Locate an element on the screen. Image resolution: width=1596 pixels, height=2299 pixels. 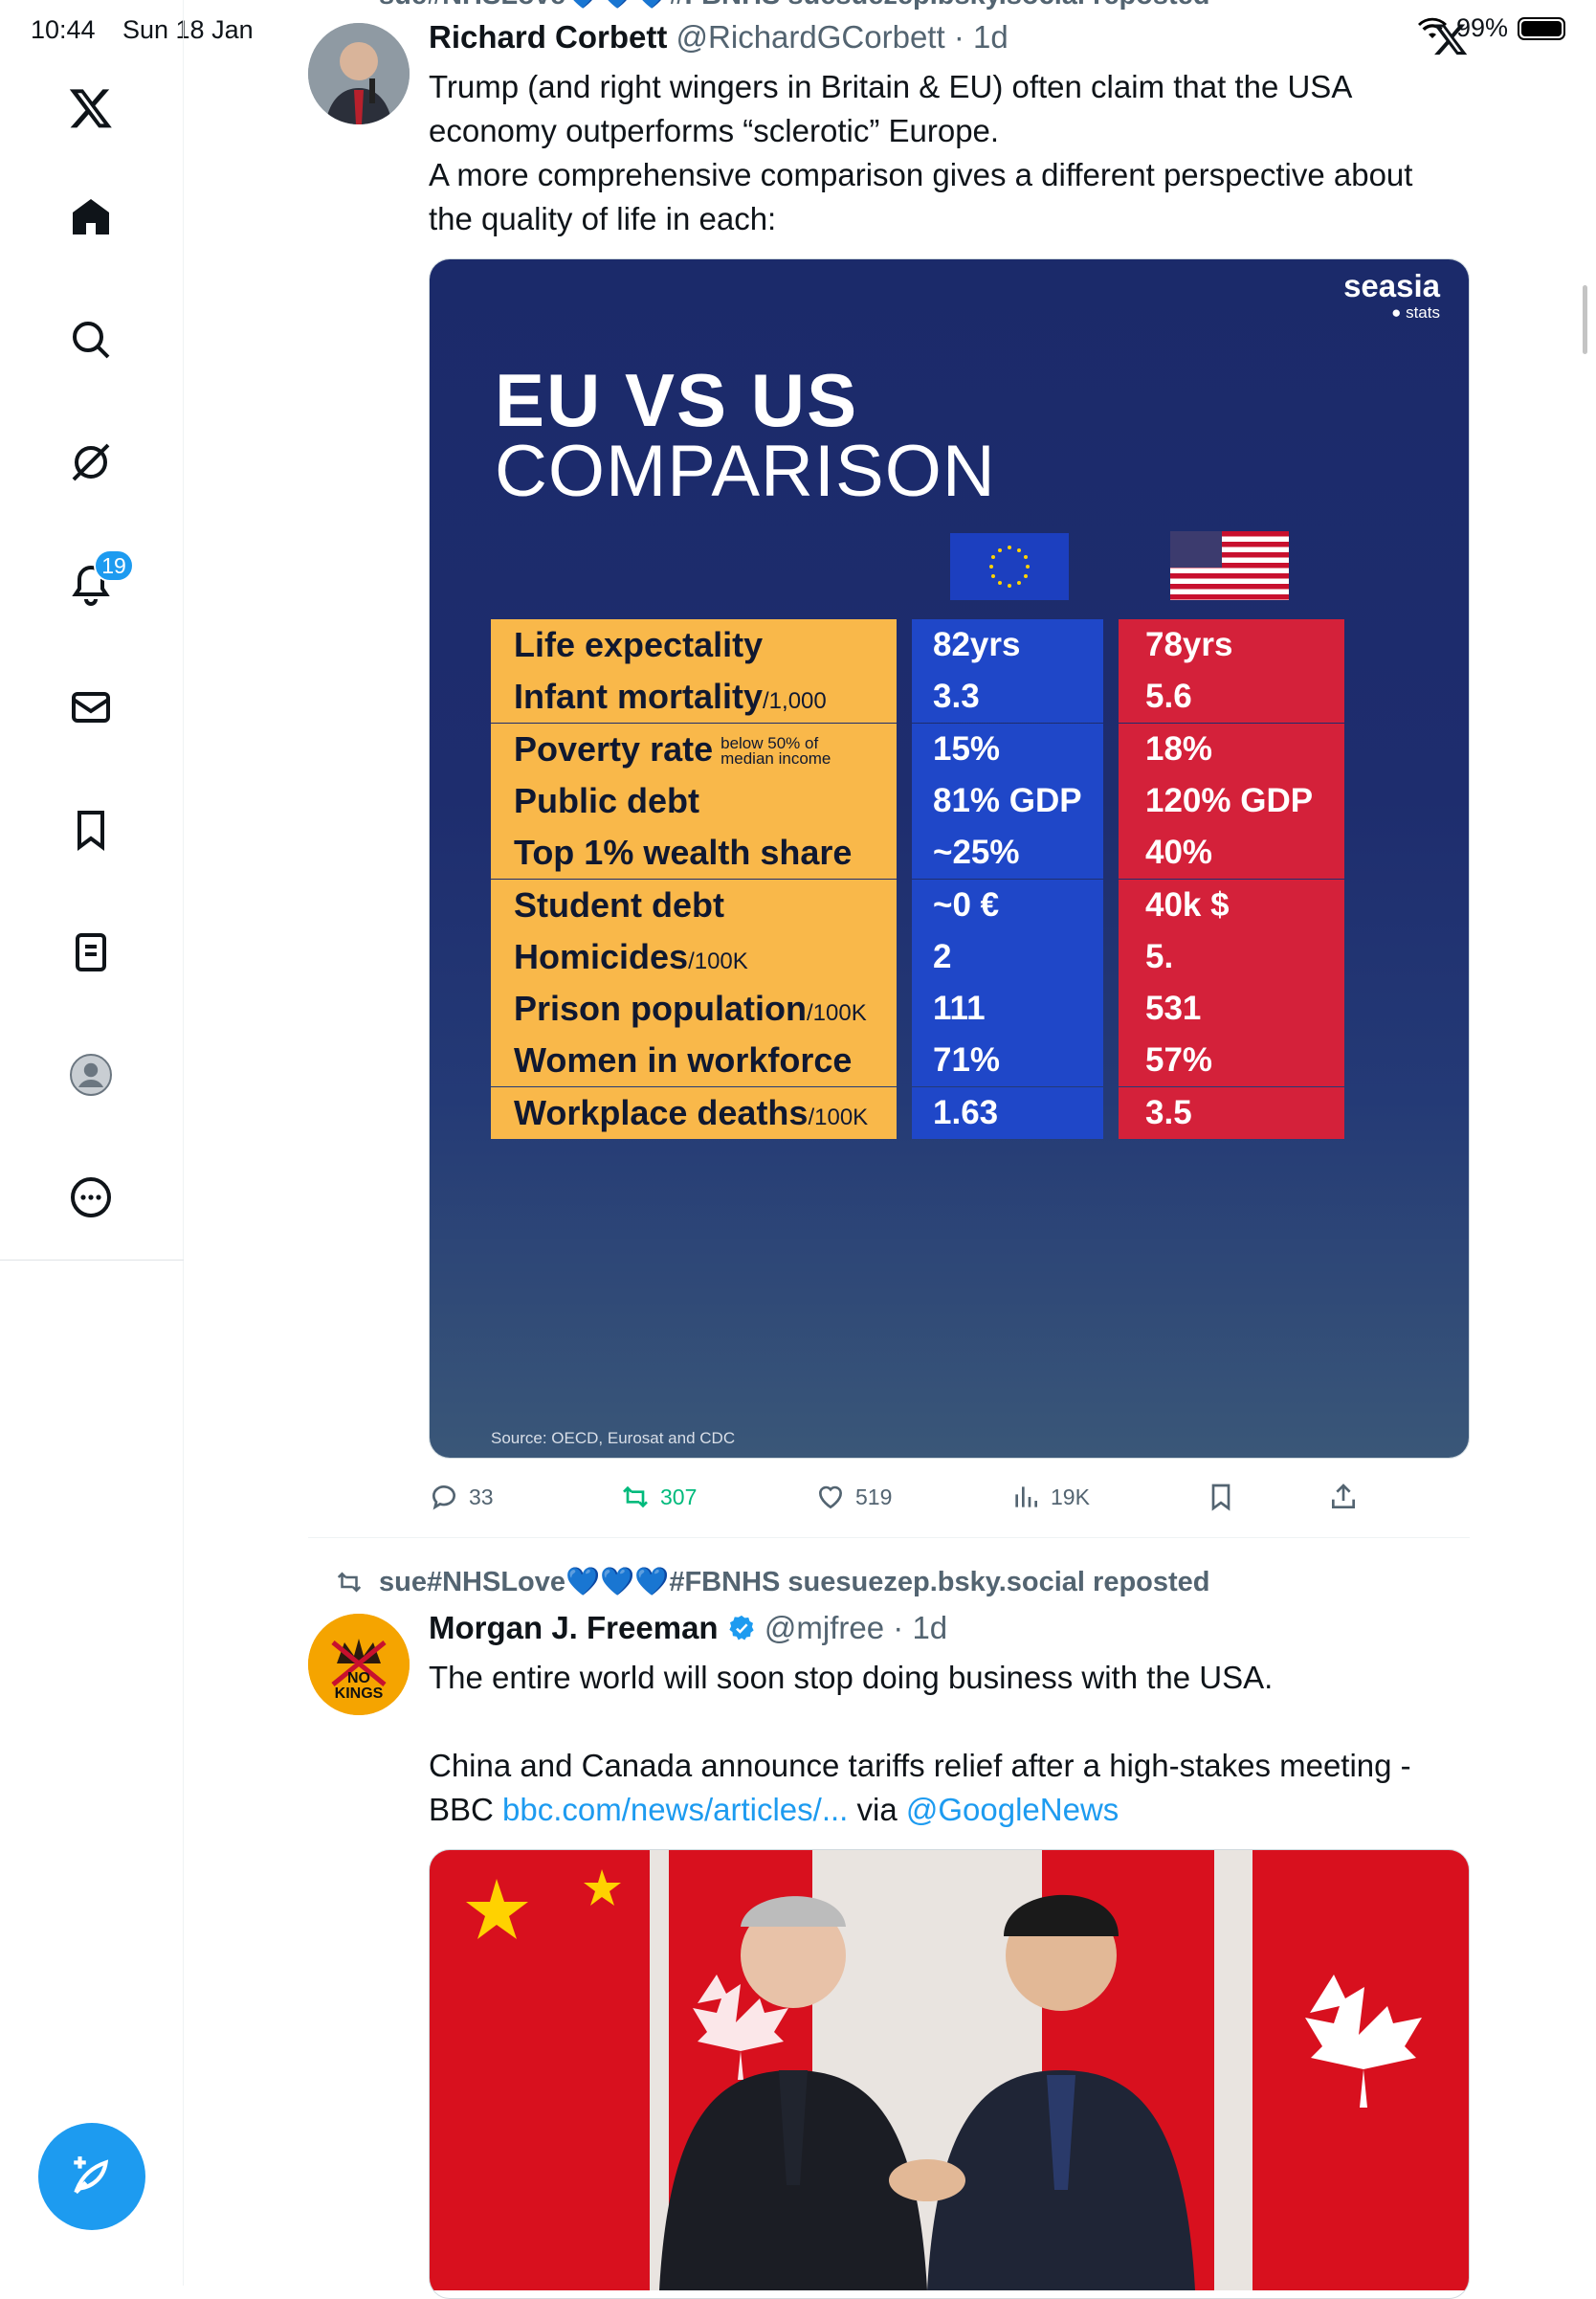
row-label: Top 1% wealth share is located at coordinates (694, 853).